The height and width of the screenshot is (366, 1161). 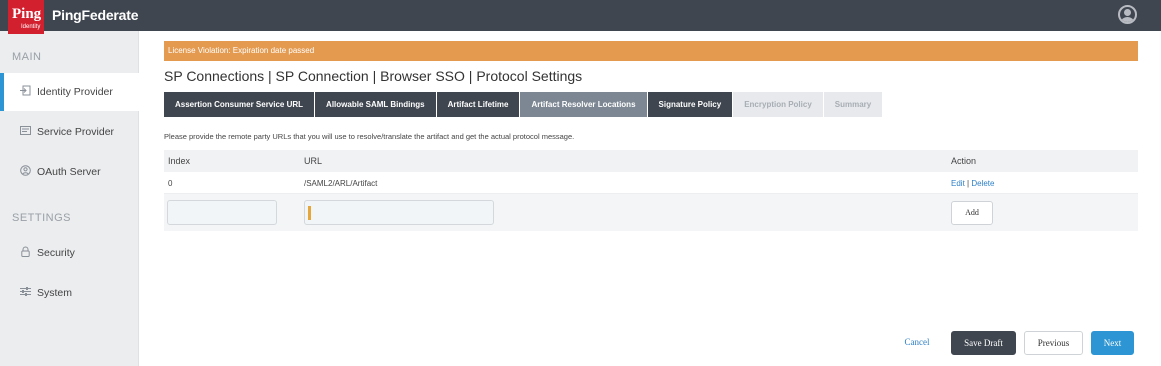 I want to click on header-index: Index, so click(x=179, y=161).